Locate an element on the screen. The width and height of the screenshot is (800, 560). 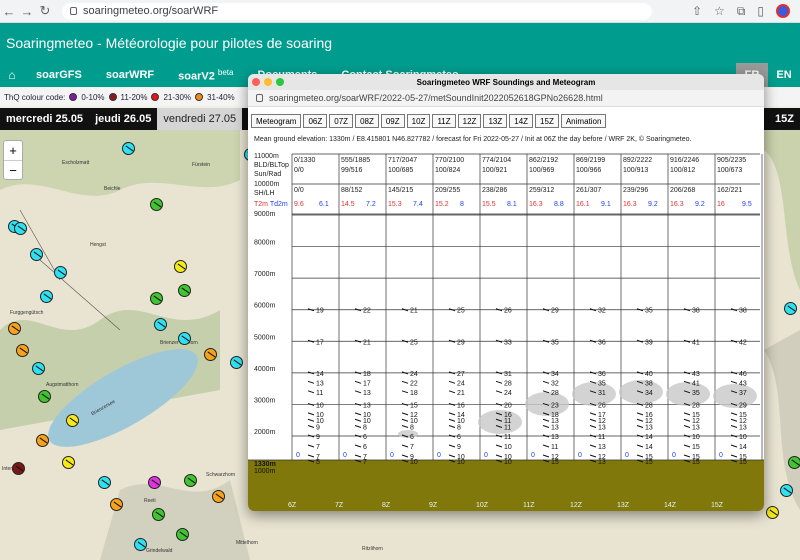
wind-speed-label: 8 is located at coordinates (365, 428).